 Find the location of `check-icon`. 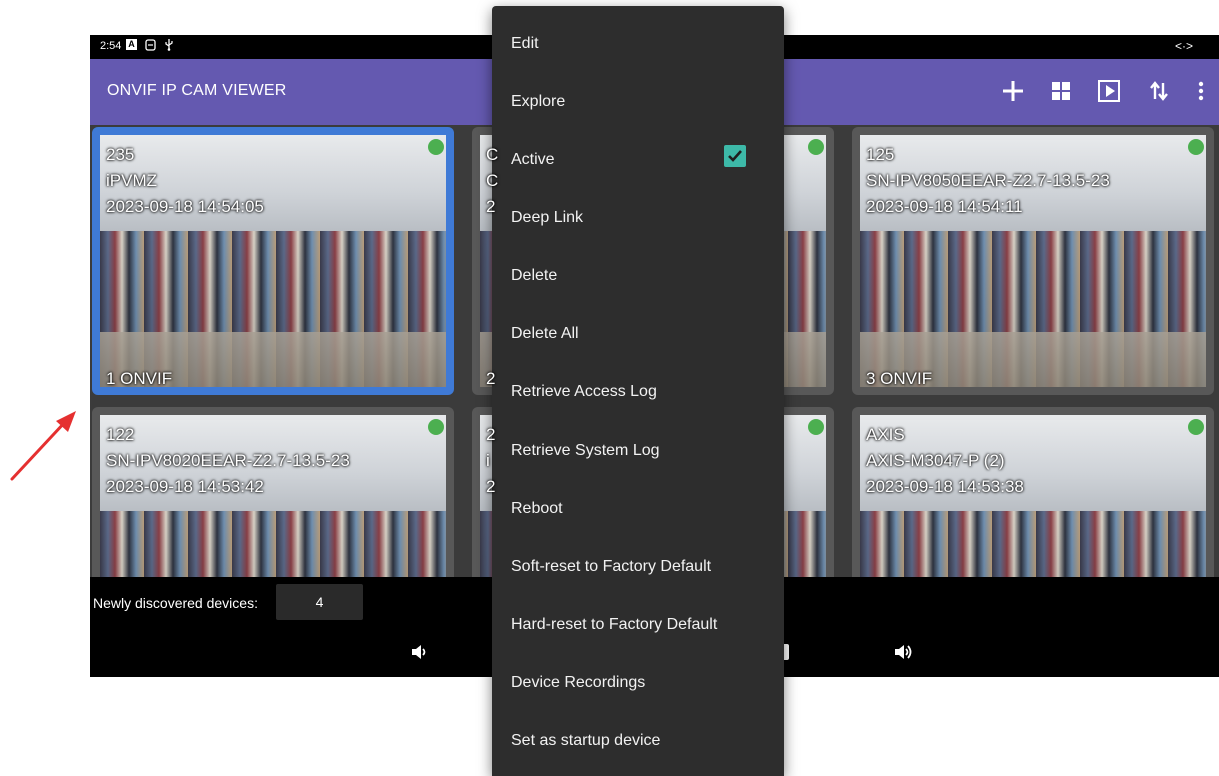

check-icon is located at coordinates (735, 156).